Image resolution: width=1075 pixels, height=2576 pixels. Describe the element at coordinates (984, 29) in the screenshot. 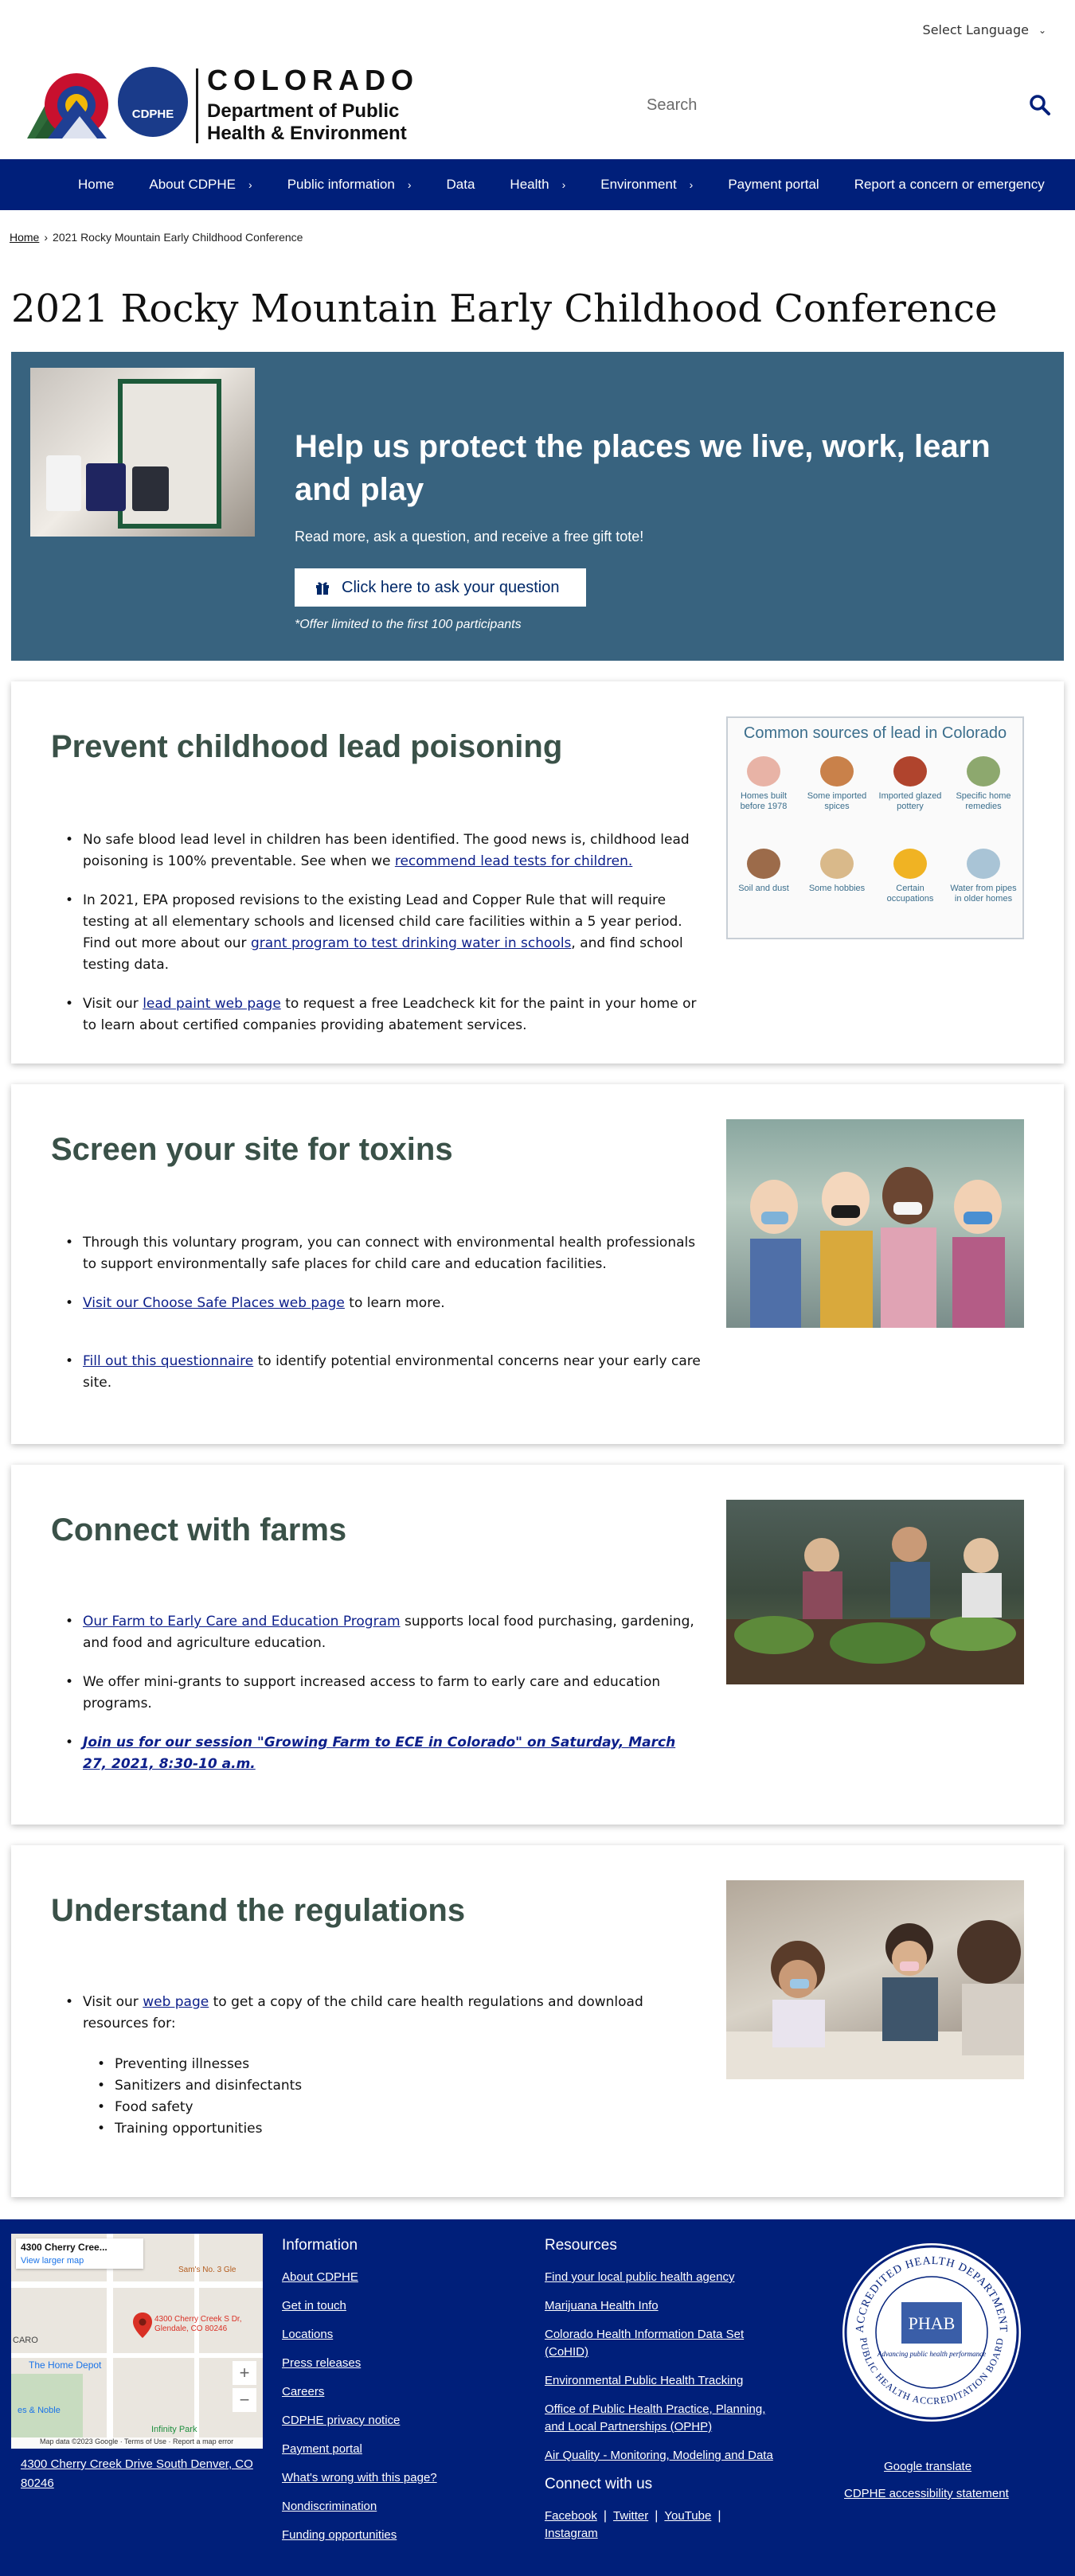

I see `language-selector: Select Language ⌄` at that location.